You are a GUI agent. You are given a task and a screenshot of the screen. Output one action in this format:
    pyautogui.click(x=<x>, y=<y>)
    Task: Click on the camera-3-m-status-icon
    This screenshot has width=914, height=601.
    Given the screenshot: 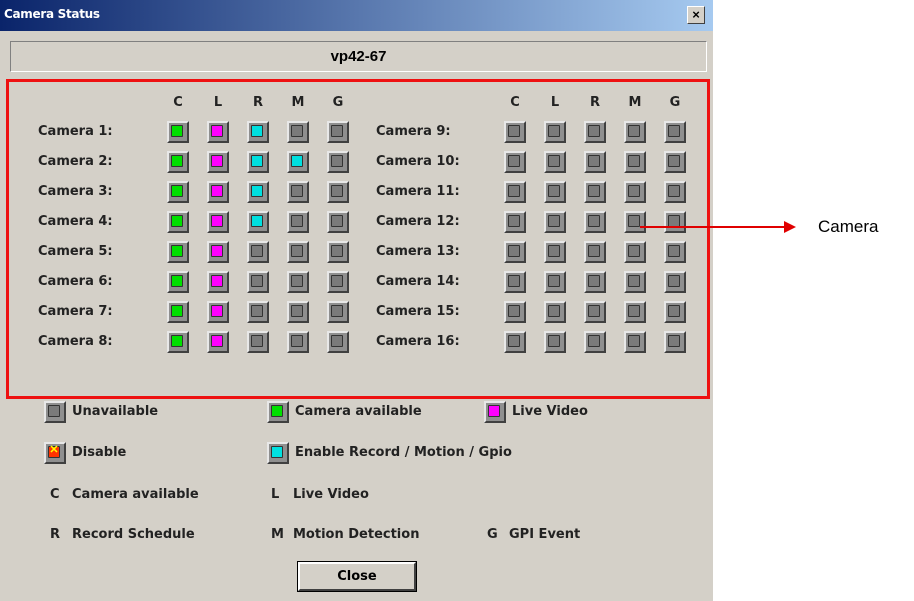 What is the action you would take?
    pyautogui.click(x=298, y=192)
    